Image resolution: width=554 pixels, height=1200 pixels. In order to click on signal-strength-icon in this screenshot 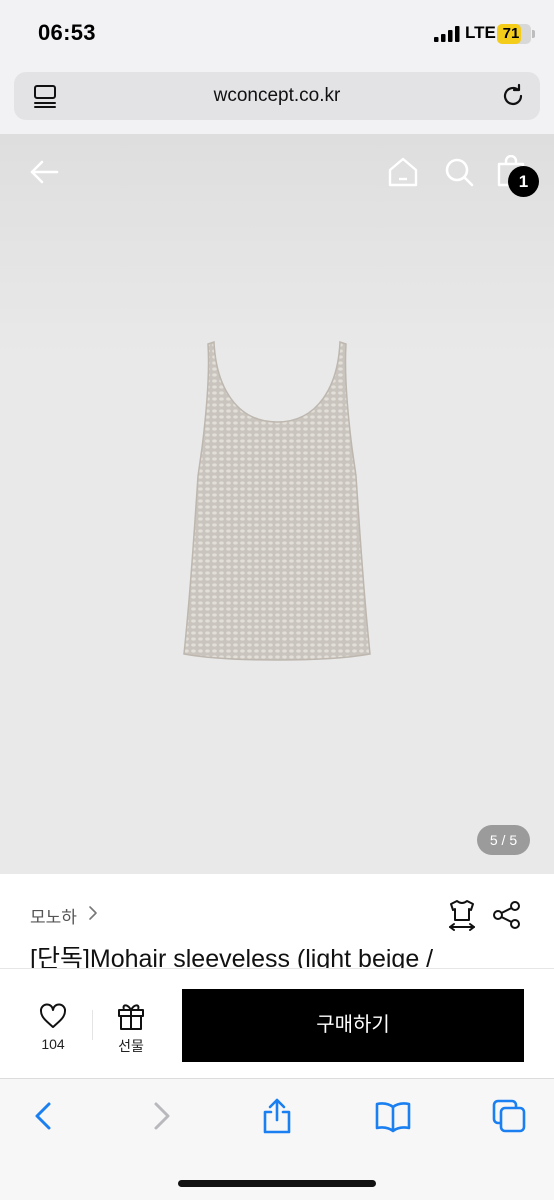, I will do `click(447, 34)`.